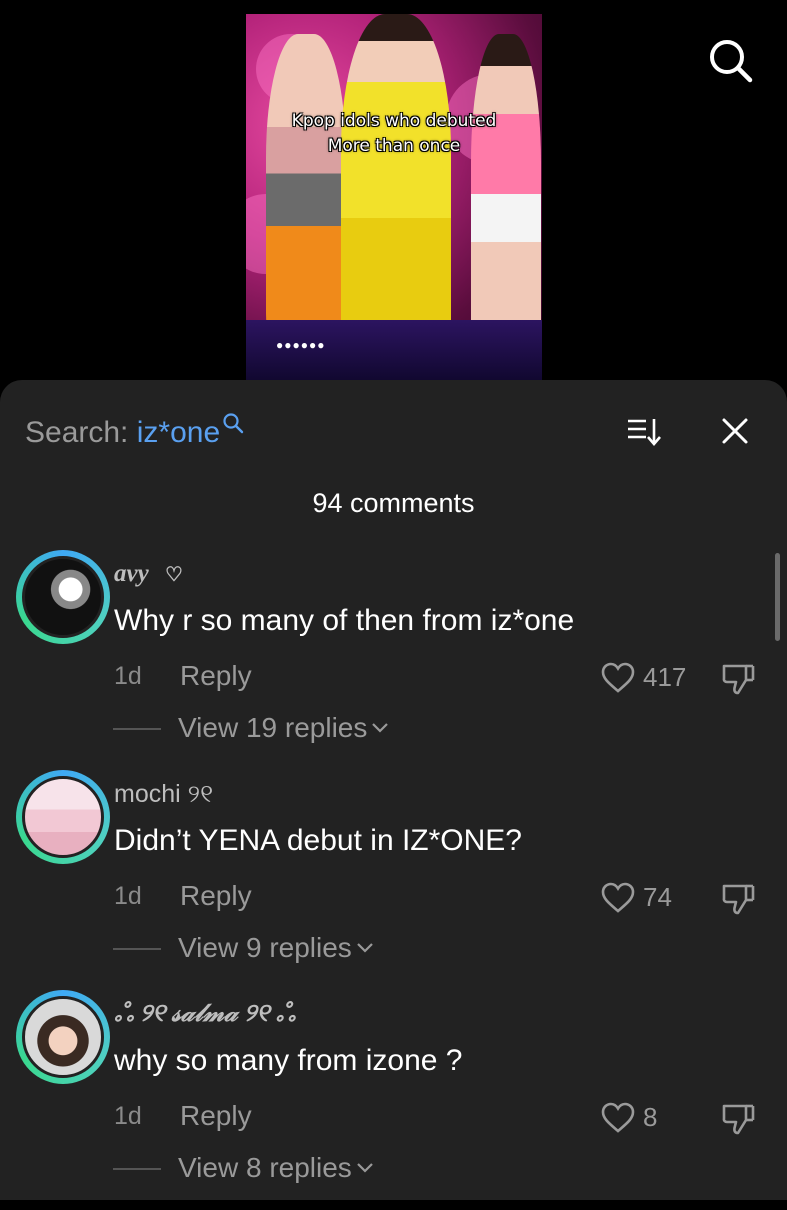  Describe the element at coordinates (306, 189) in the screenshot. I see `dancer-left` at that location.